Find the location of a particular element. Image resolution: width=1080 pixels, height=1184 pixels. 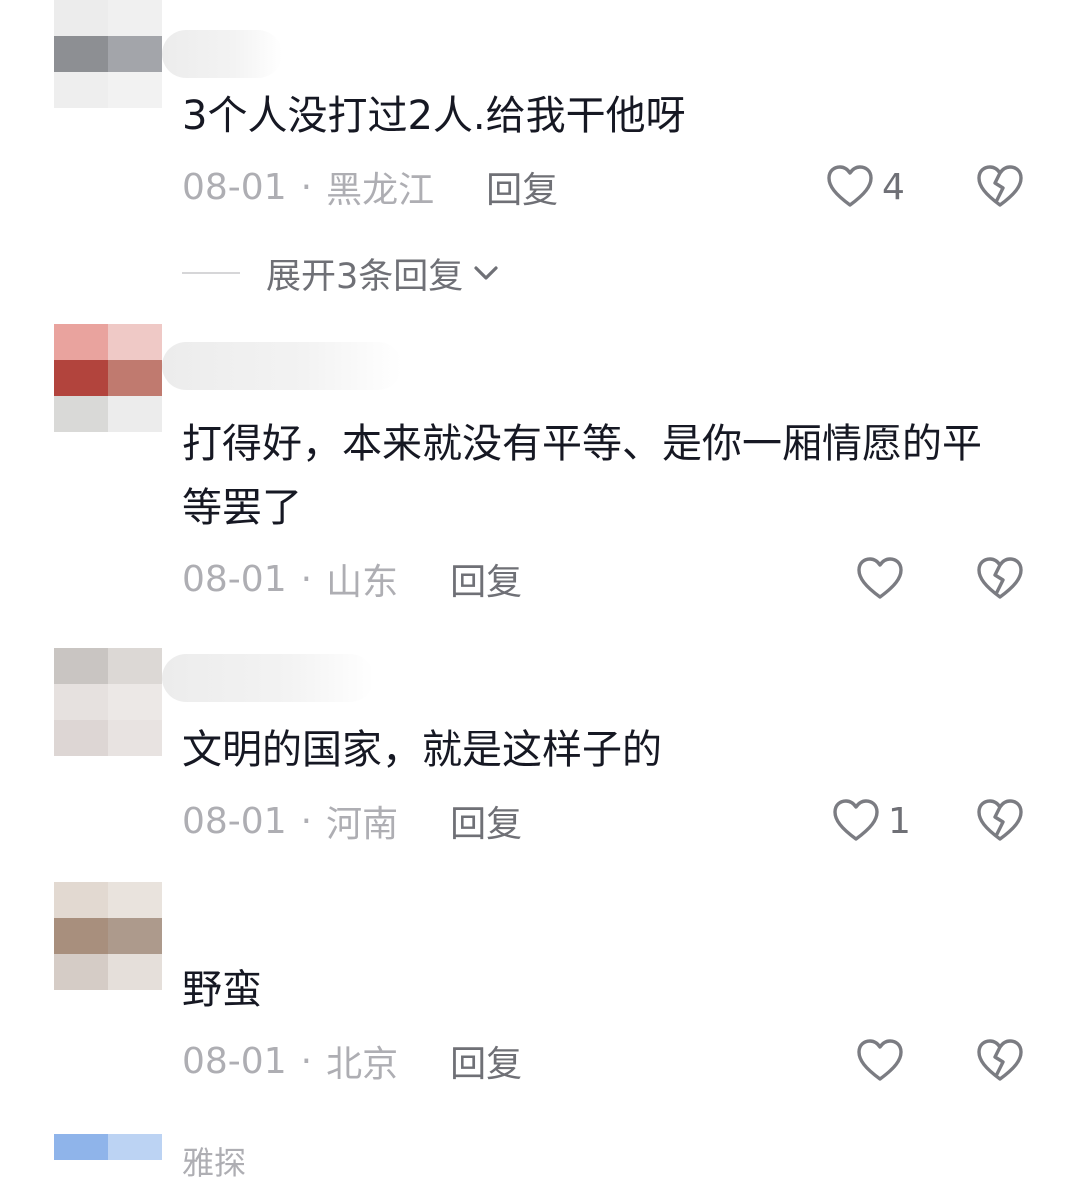

comment-location: 北京 is located at coordinates (362, 1064).